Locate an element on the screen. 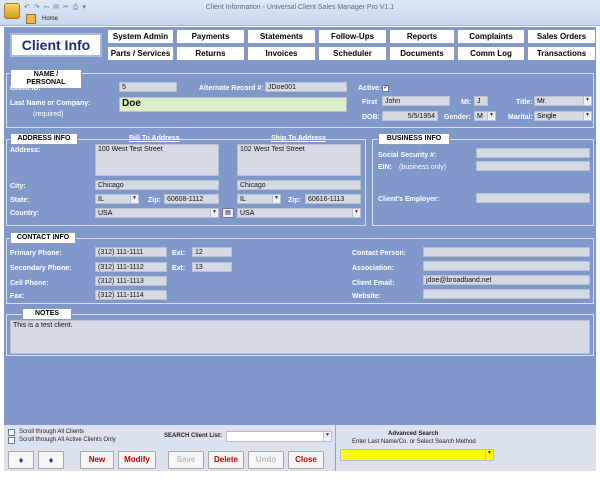 The image size is (600, 482). last-name-label: Last Name or Company: is located at coordinates (50, 103).